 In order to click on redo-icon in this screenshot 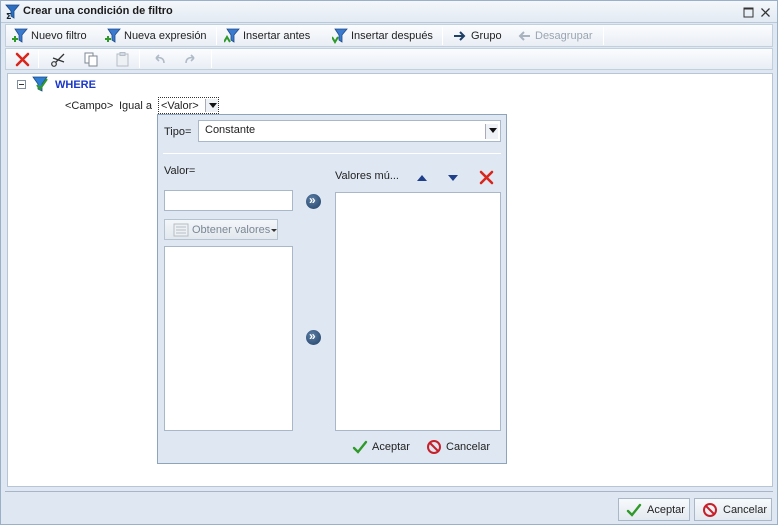, I will do `click(190, 59)`.